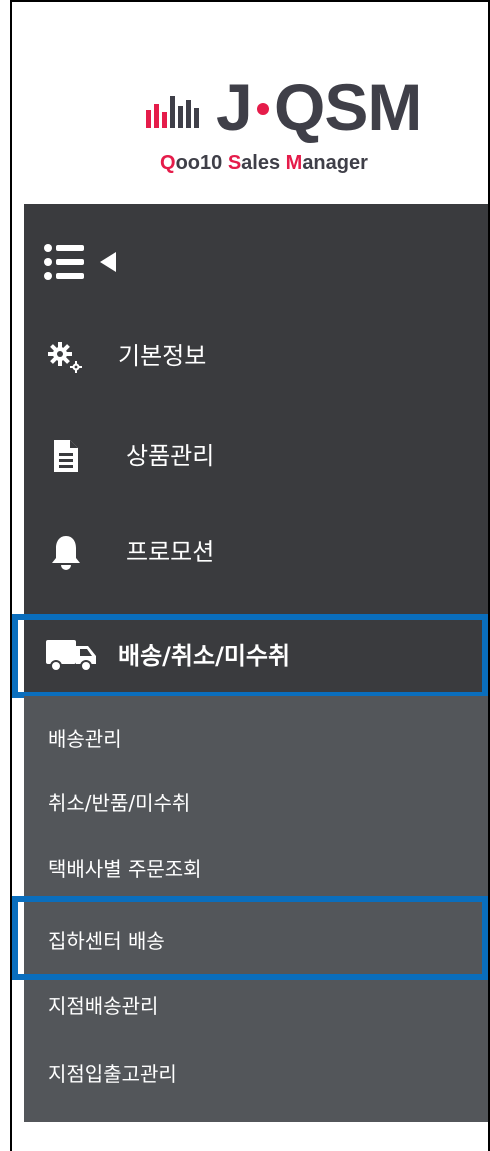 The image size is (490, 1151). Describe the element at coordinates (256, 456) in the screenshot. I see `sidebar-item-product-management: 상품관리` at that location.